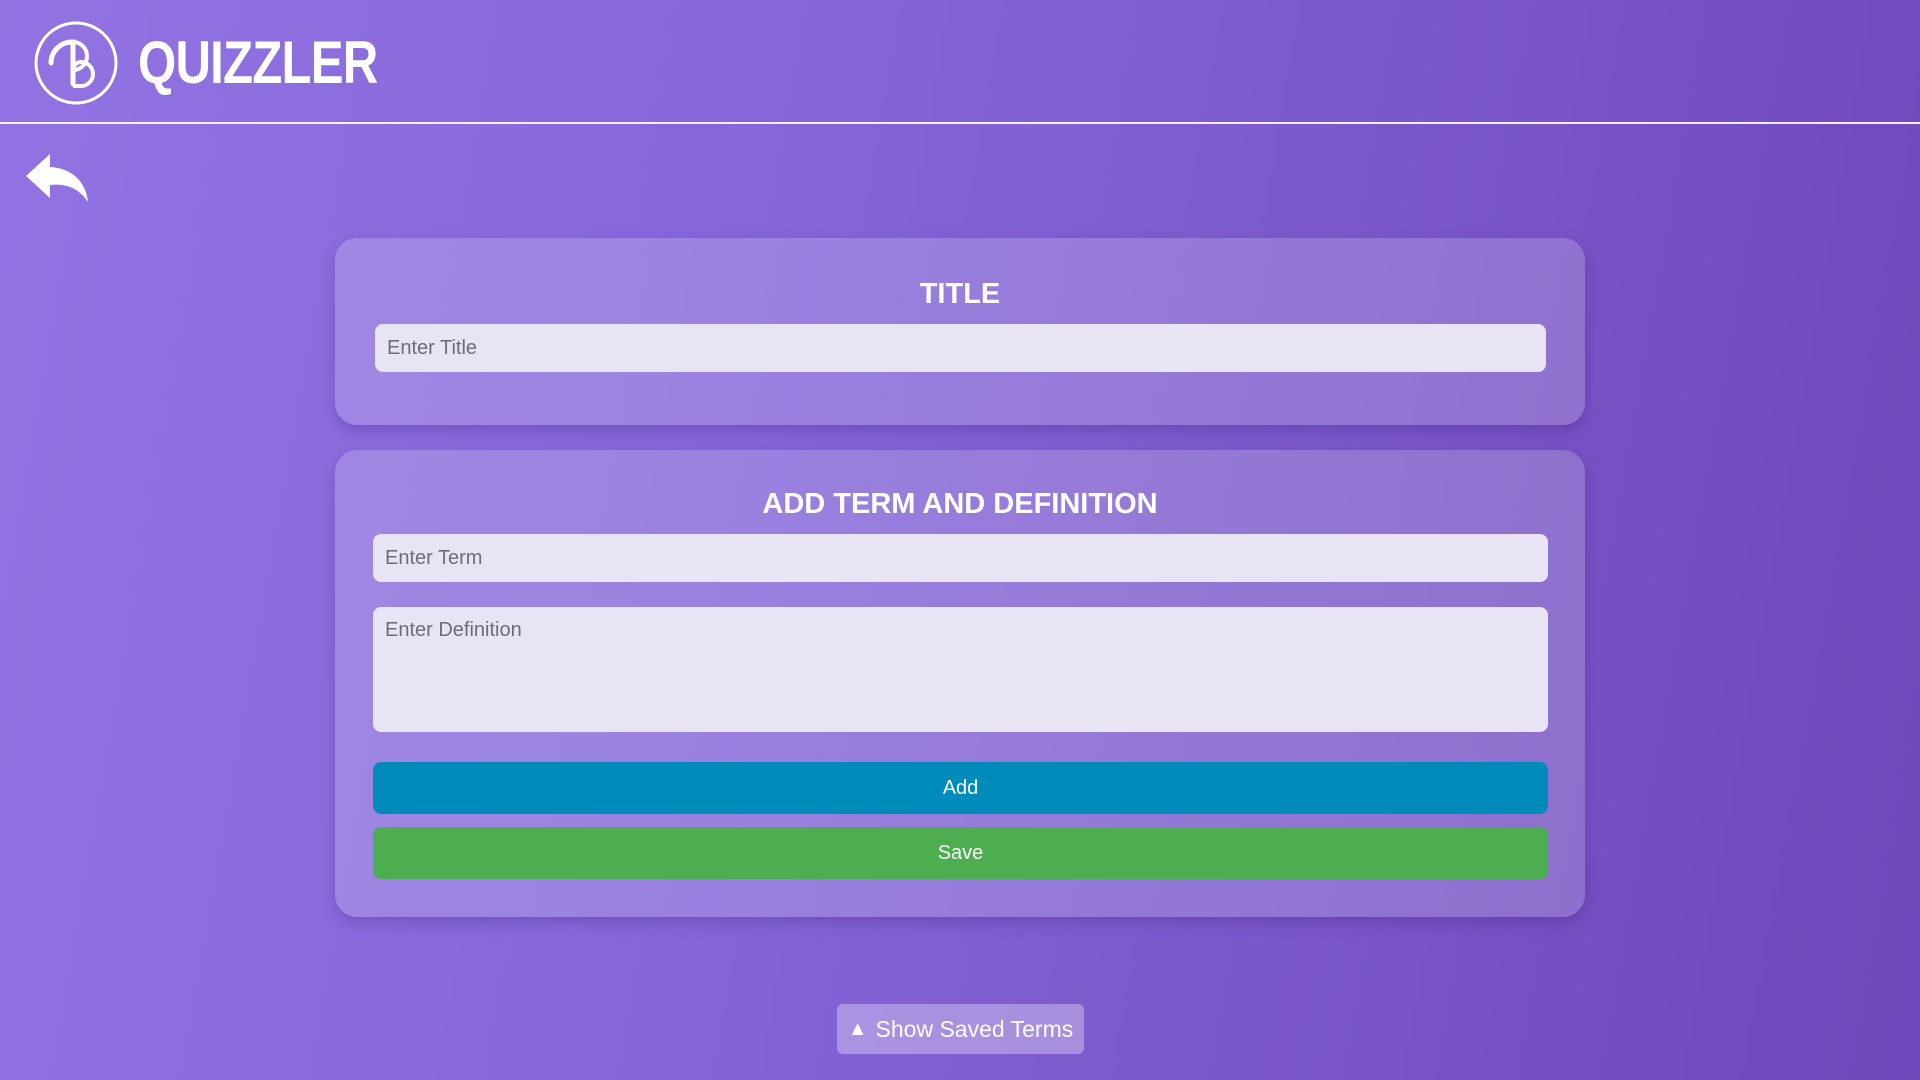 This screenshot has width=1920, height=1080. I want to click on save-button: Save, so click(960, 853).